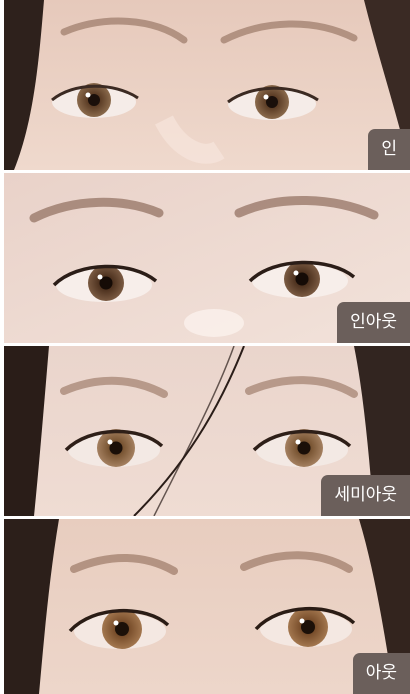 This screenshot has width=410, height=694. I want to click on lens-type-label: 아웃, so click(381, 673).